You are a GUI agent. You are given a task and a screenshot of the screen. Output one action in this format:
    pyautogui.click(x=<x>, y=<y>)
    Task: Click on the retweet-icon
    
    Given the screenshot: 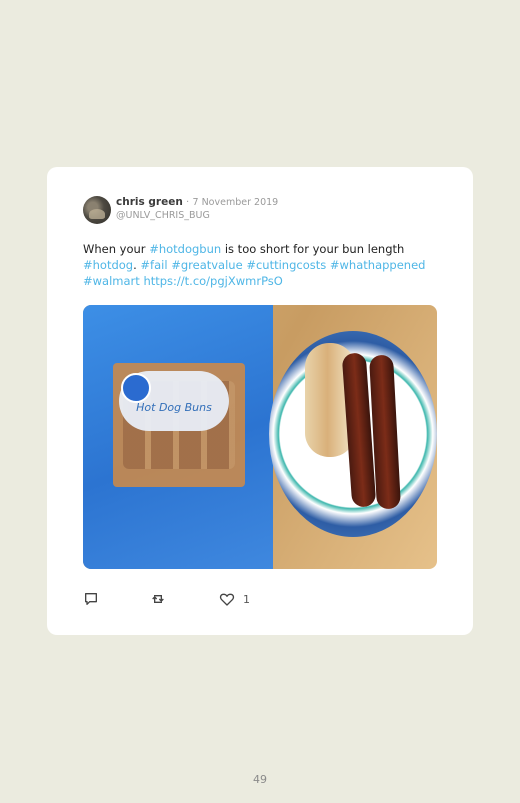 What is the action you would take?
    pyautogui.click(x=158, y=599)
    